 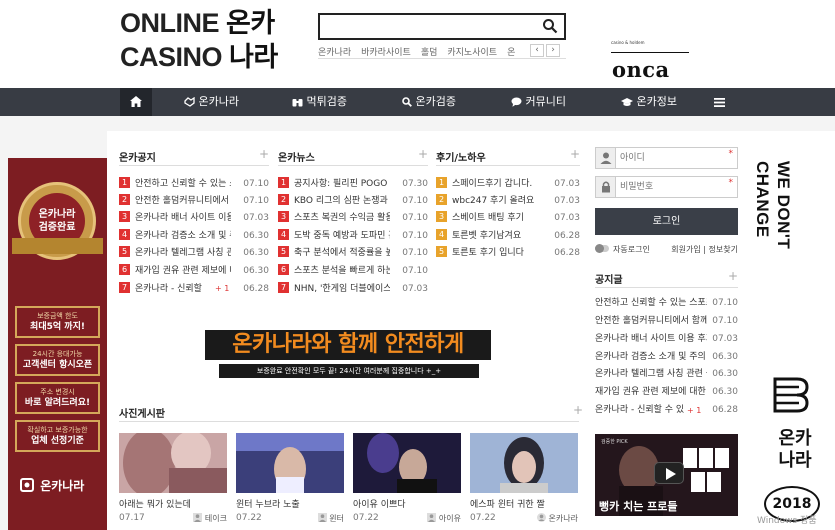 What do you see at coordinates (441, 234) in the screenshot?
I see `rank-badge: 4` at bounding box center [441, 234].